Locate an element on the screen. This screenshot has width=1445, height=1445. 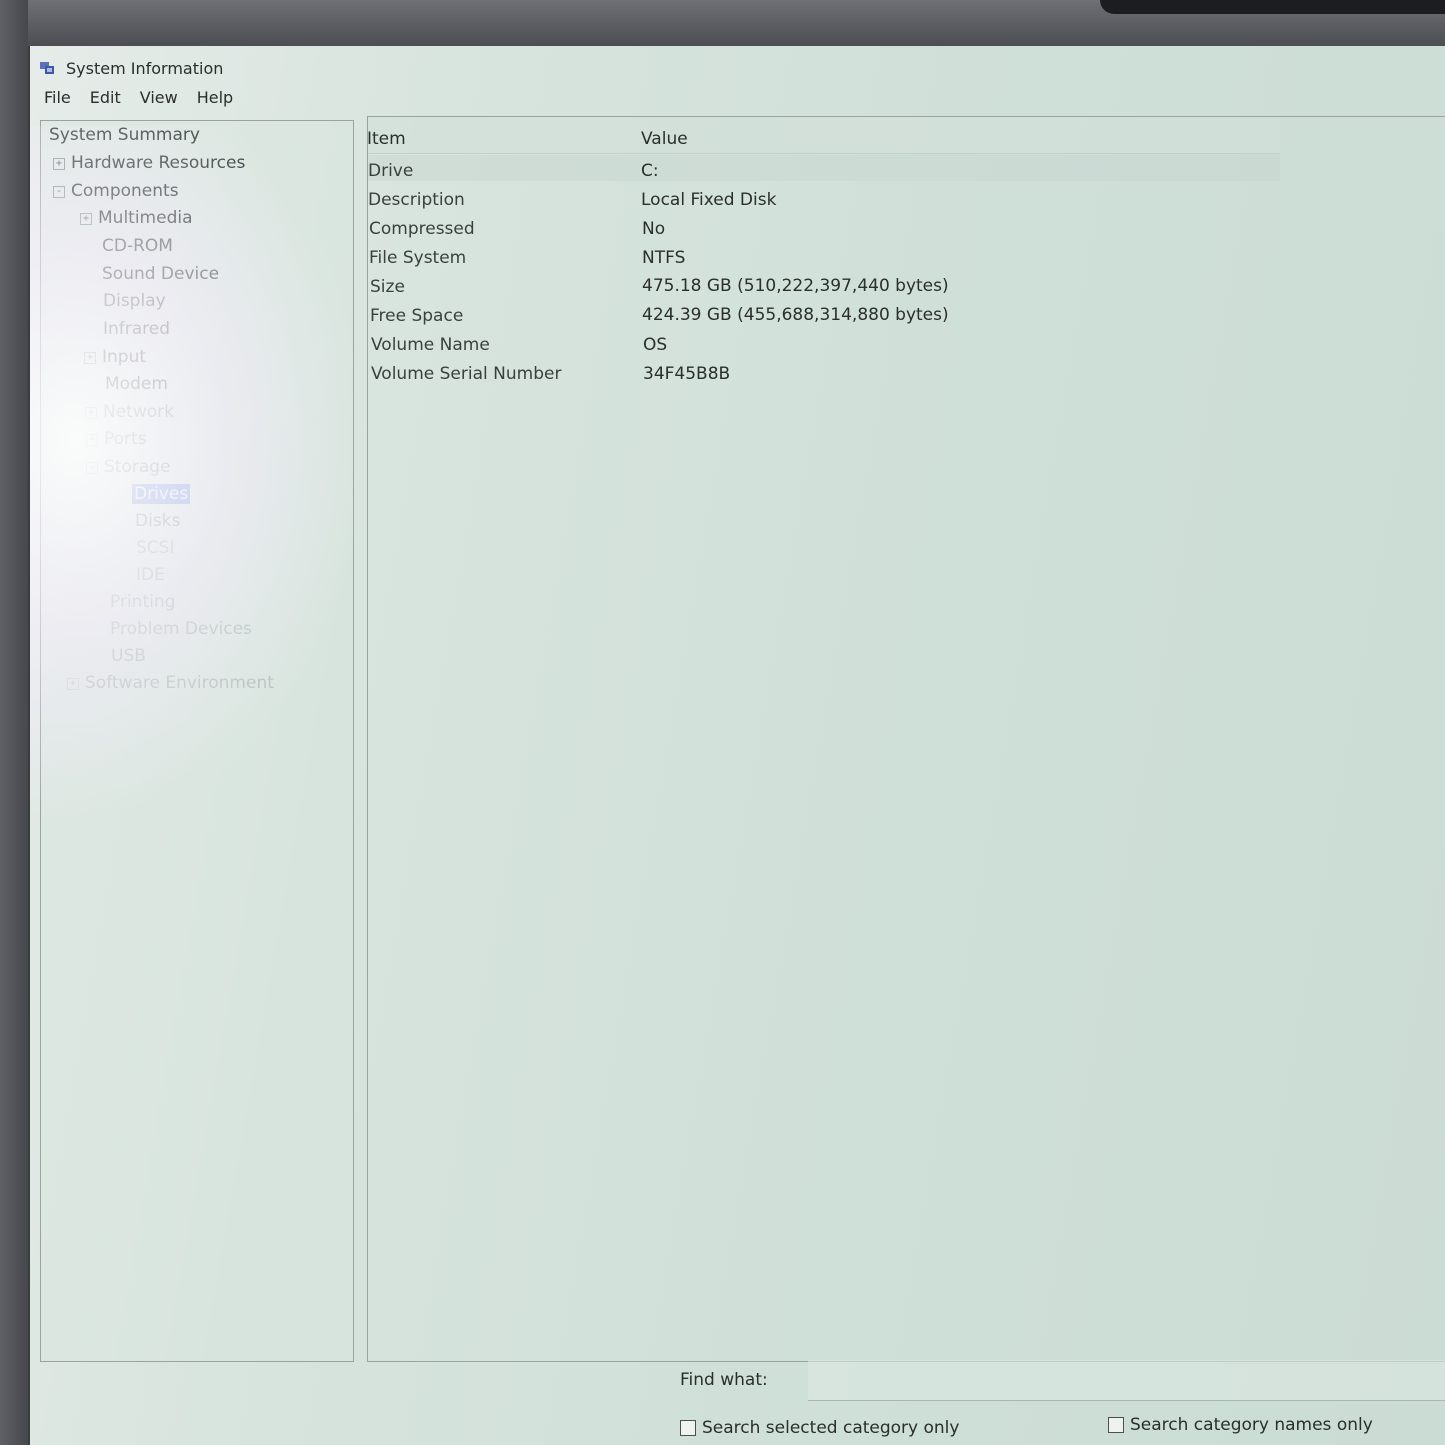
tree-item-label: IDE is located at coordinates (150, 575).